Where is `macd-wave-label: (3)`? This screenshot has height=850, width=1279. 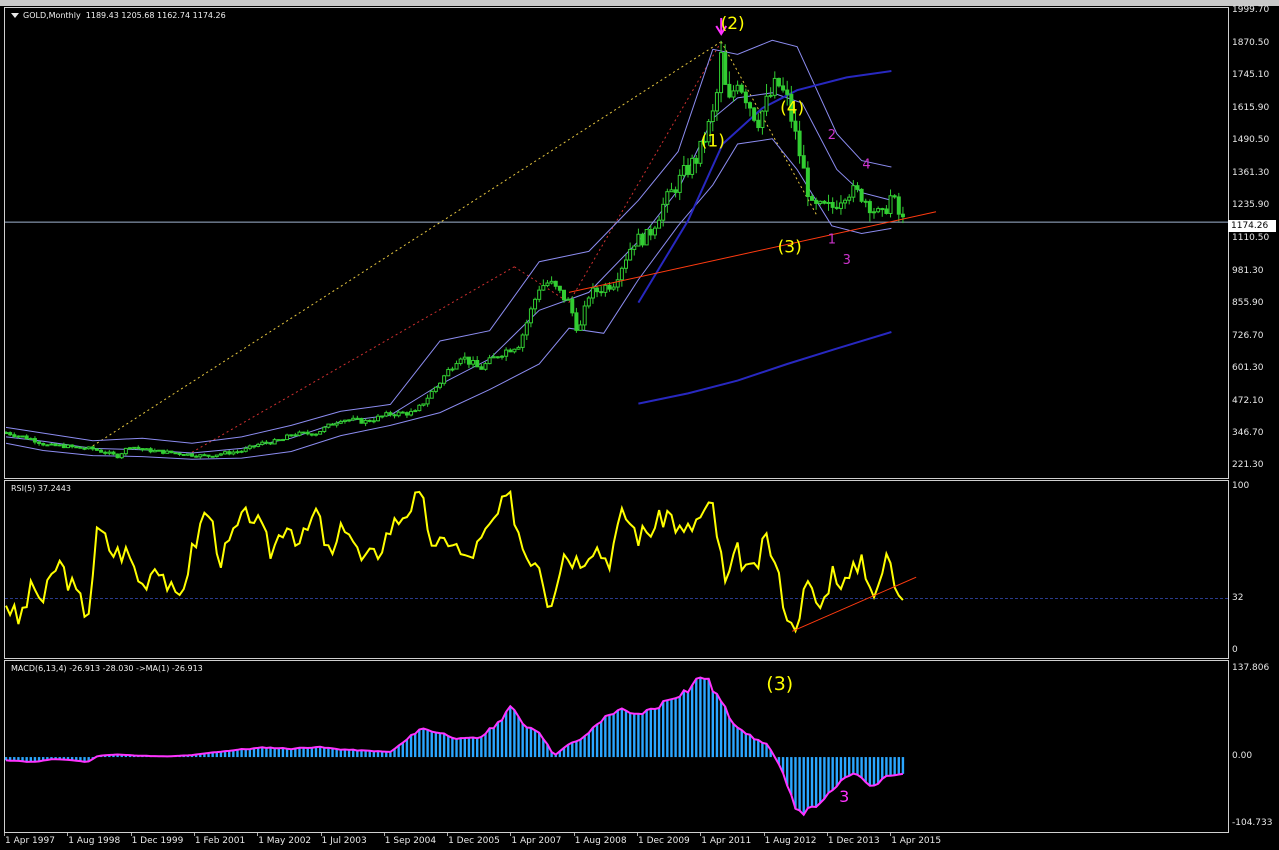 macd-wave-label: (3) is located at coordinates (779, 684).